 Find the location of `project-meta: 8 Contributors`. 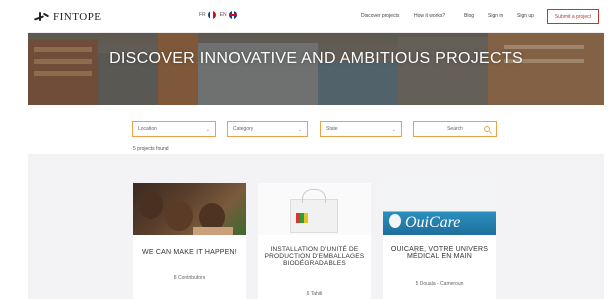

project-meta: 8 Contributors is located at coordinates (189, 278).